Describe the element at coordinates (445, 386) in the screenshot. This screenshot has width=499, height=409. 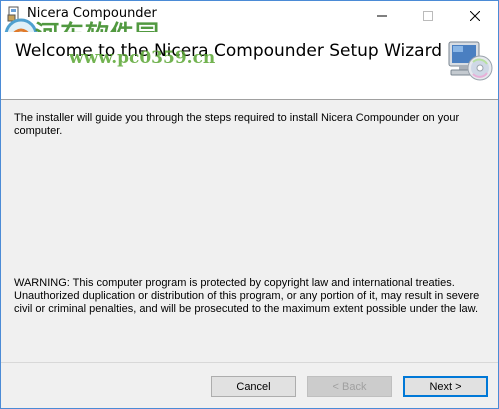
I see `next-button: Next >` at that location.